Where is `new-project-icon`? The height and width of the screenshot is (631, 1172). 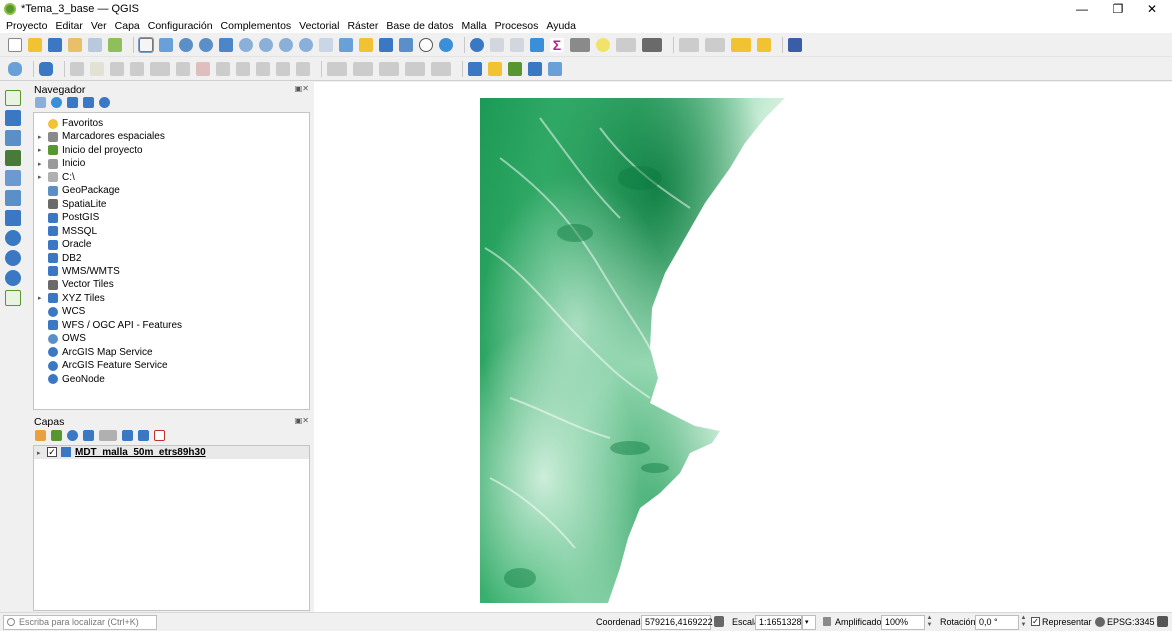
new-project-icon is located at coordinates (15, 44).